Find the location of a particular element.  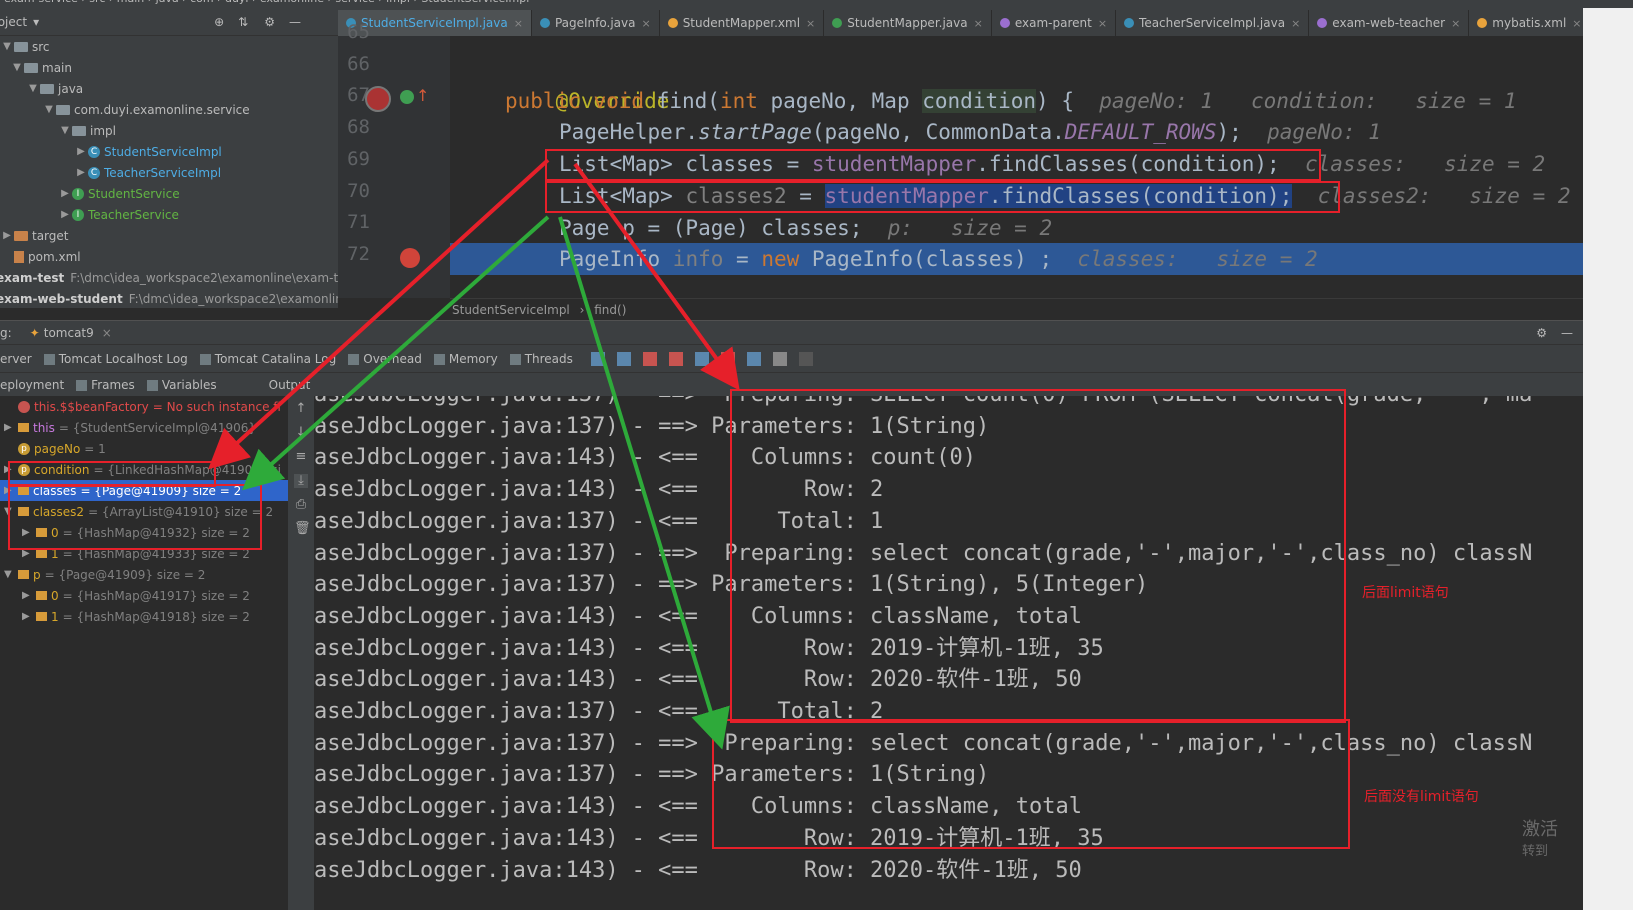

arrow-classes2-to-var is located at coordinates (396, 353).